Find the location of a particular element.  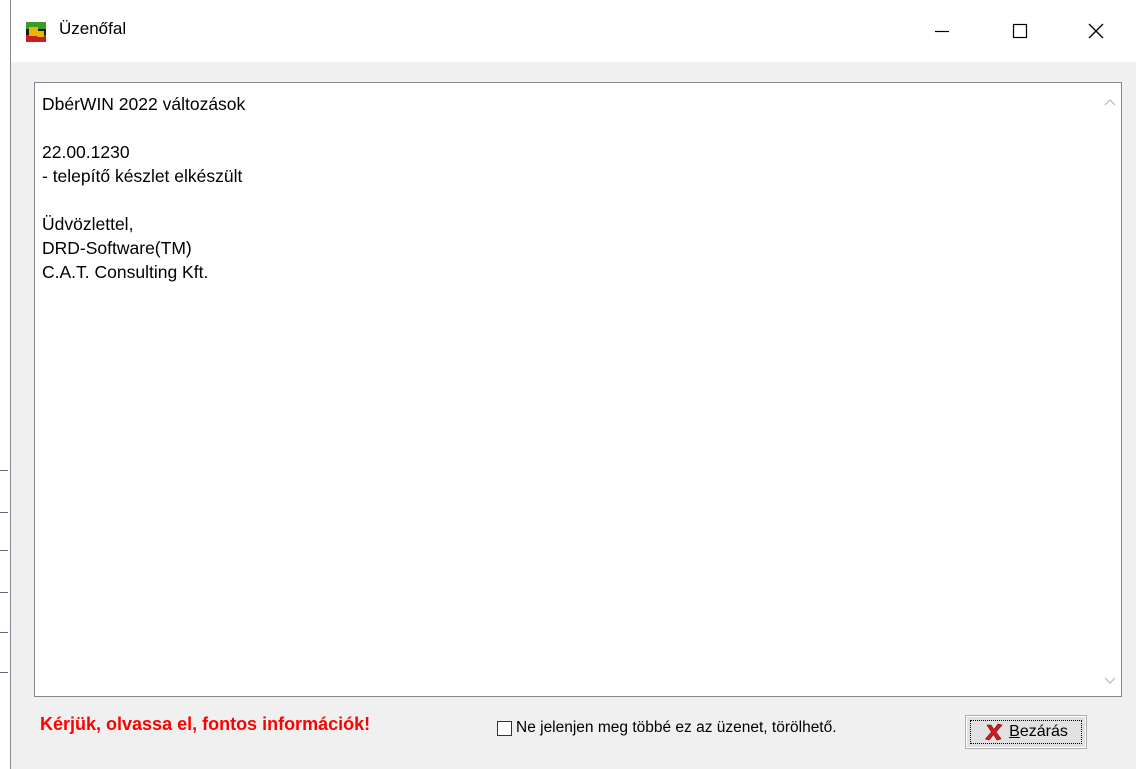

minimize-icon is located at coordinates (942, 31).